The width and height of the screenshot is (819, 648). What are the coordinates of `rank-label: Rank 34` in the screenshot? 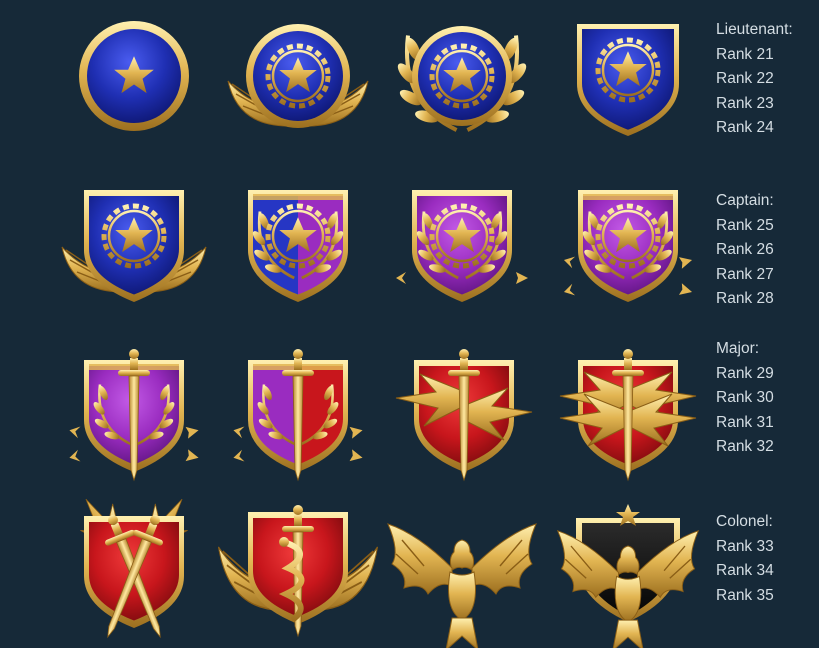 It's located at (745, 570).